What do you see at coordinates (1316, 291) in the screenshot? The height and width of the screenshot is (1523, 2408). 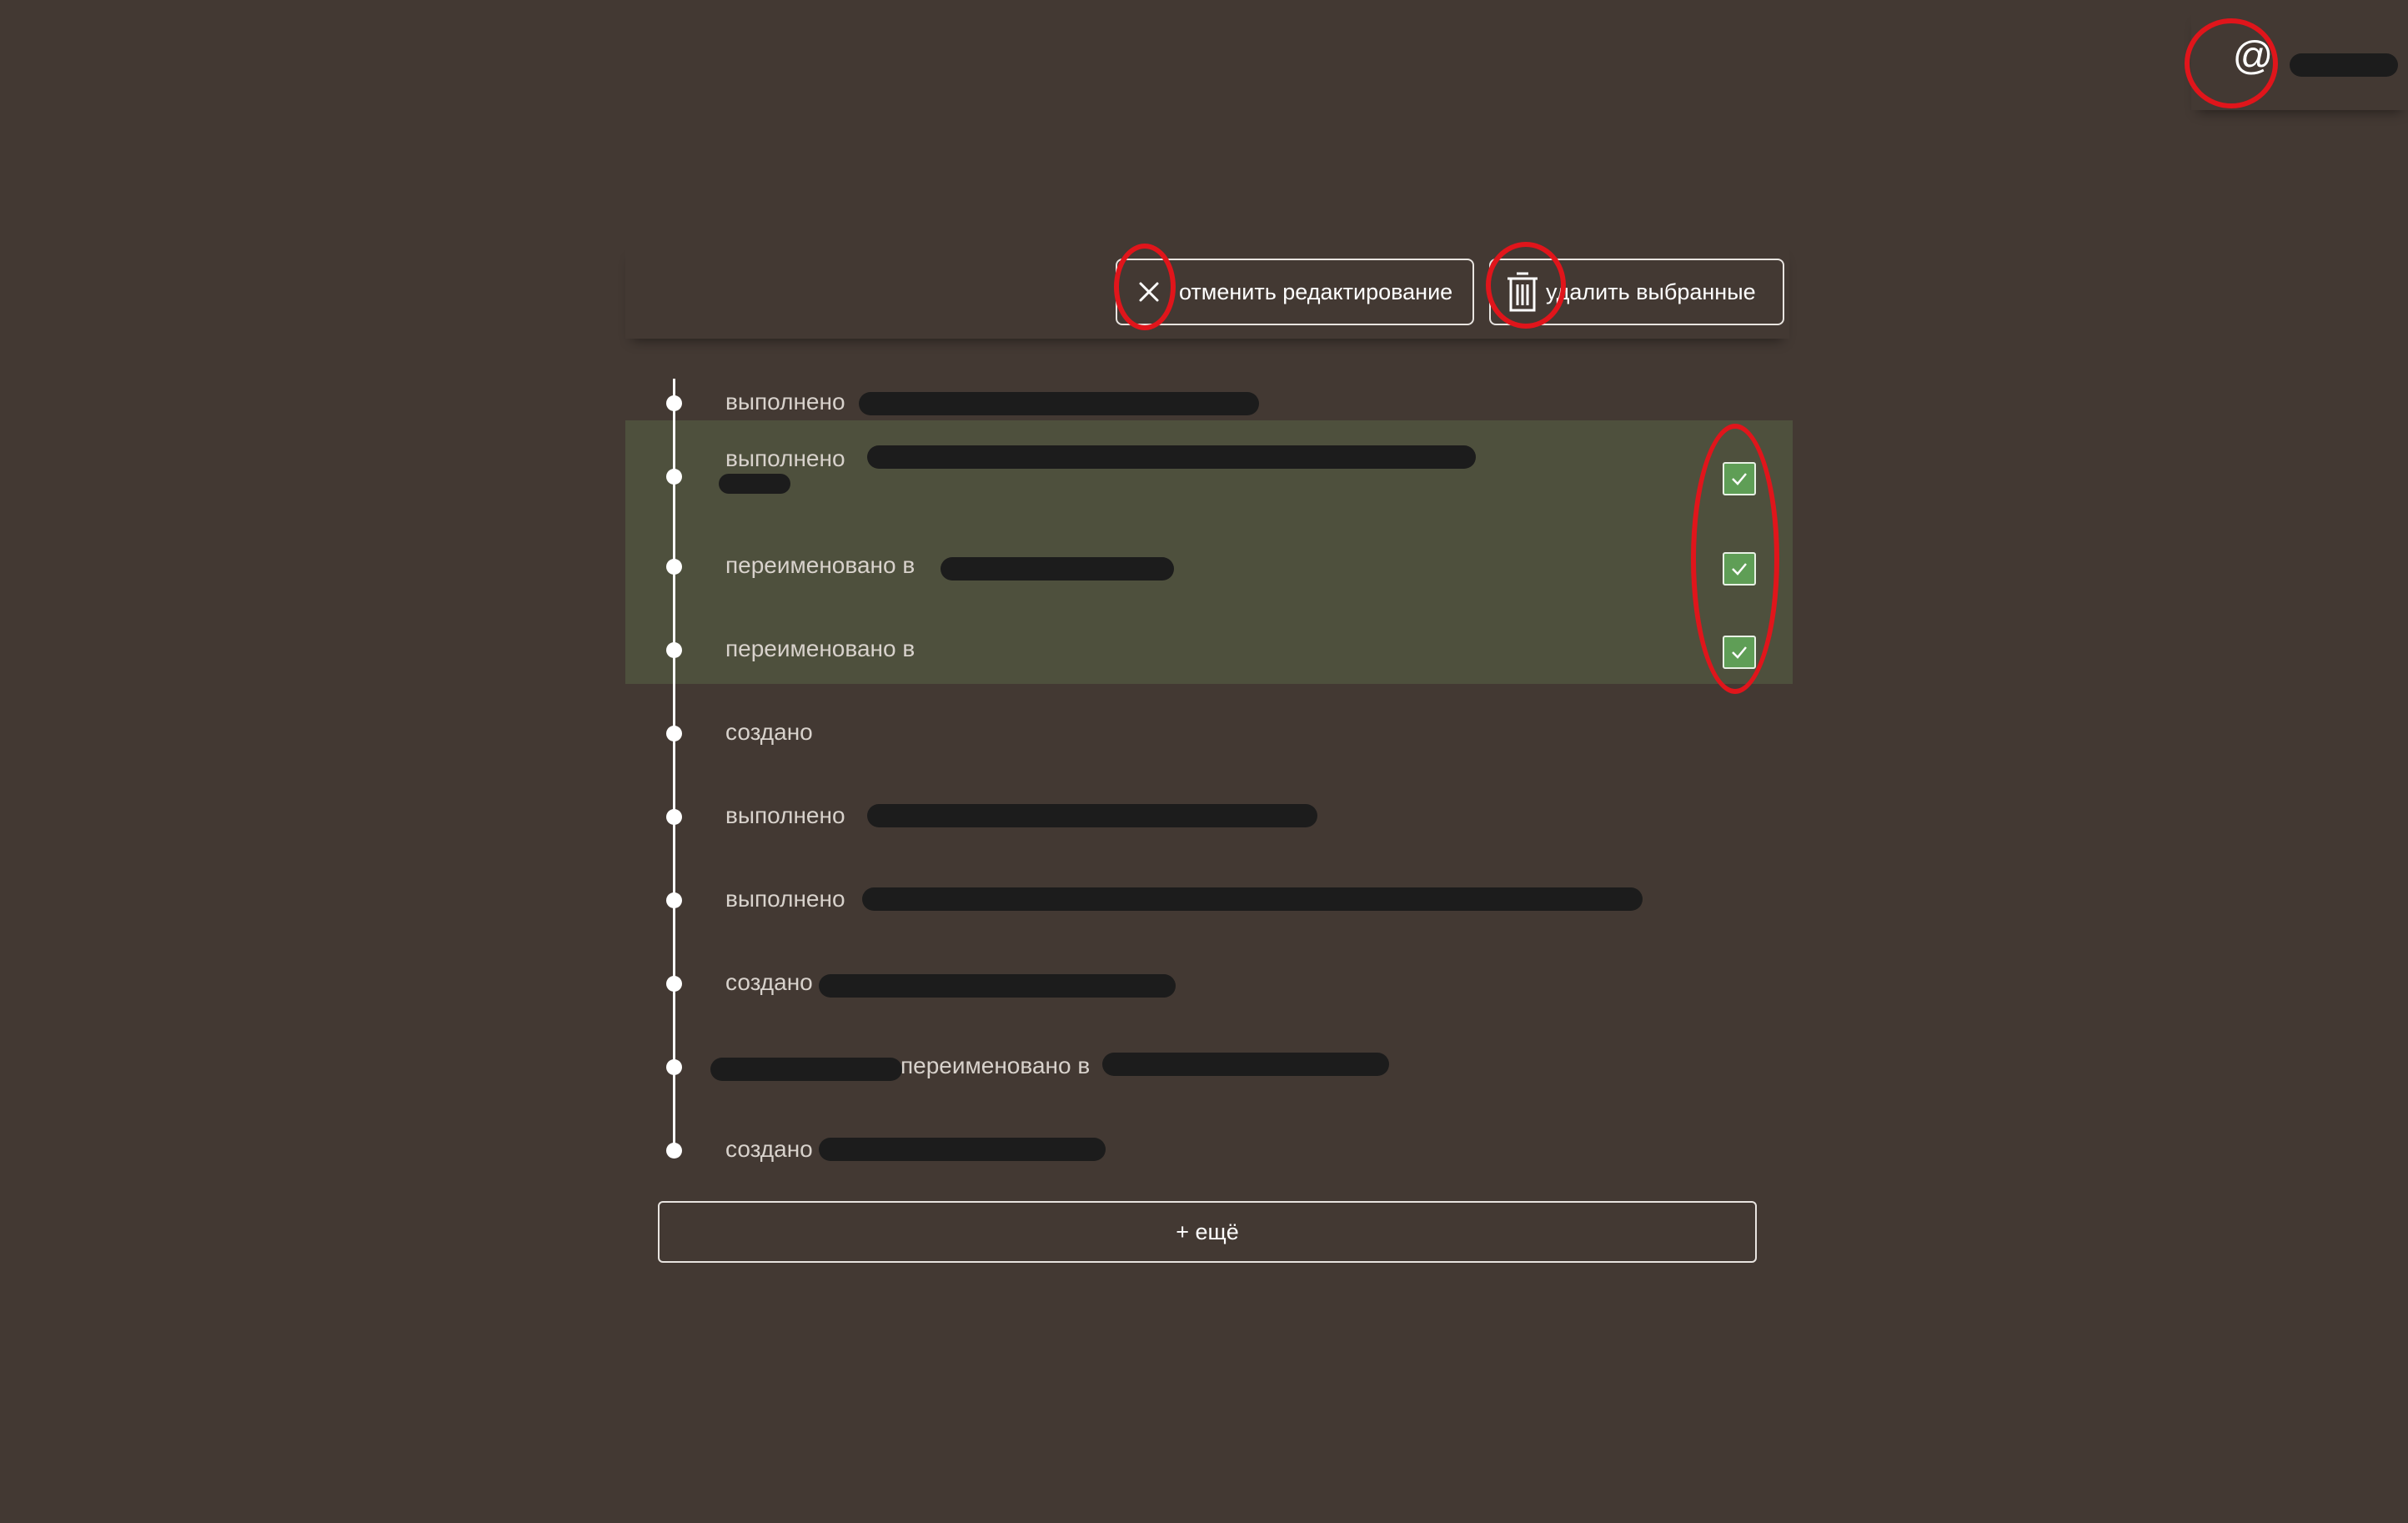 I see `cancel-editing-label: отменить редактирование` at bounding box center [1316, 291].